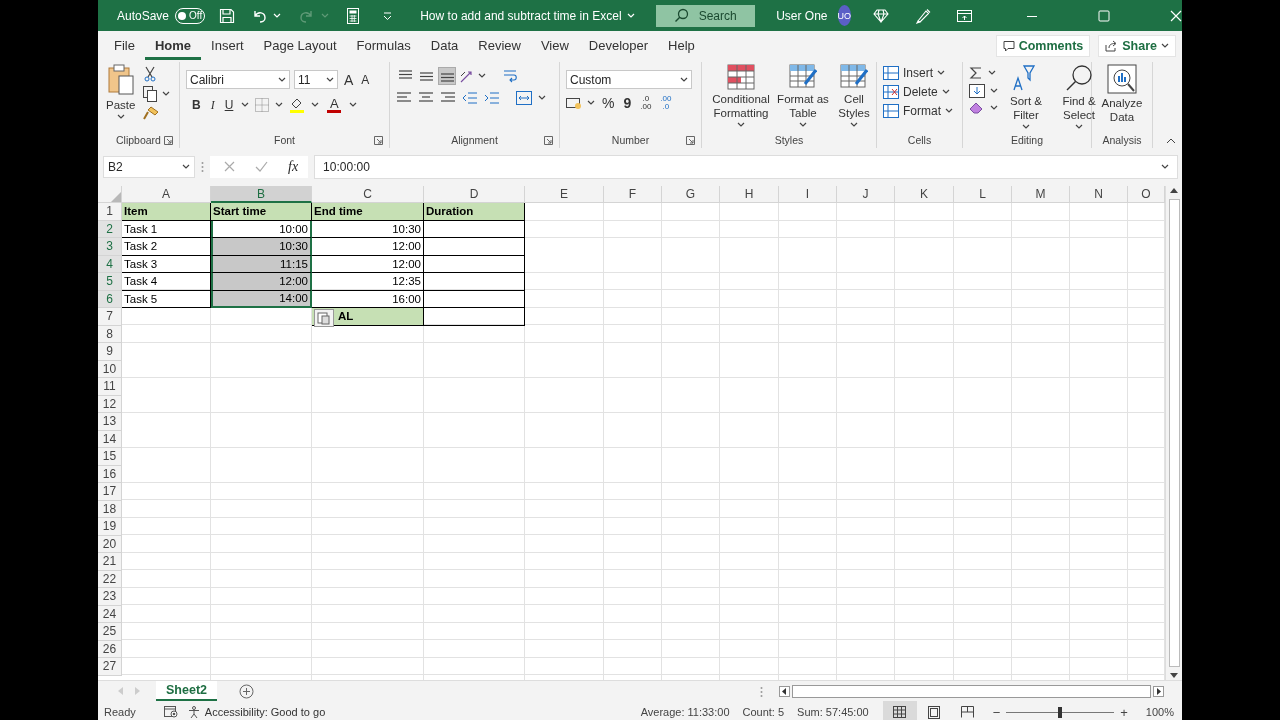 This screenshot has height=720, width=1280. What do you see at coordinates (854, 97) in the screenshot?
I see `cell-styles-button: Cell Styles` at bounding box center [854, 97].